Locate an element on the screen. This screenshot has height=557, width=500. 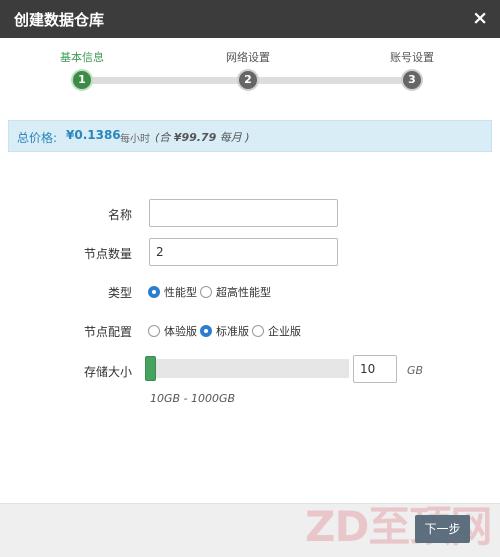
node-count-label: 节点数量 is located at coordinates (107, 254).